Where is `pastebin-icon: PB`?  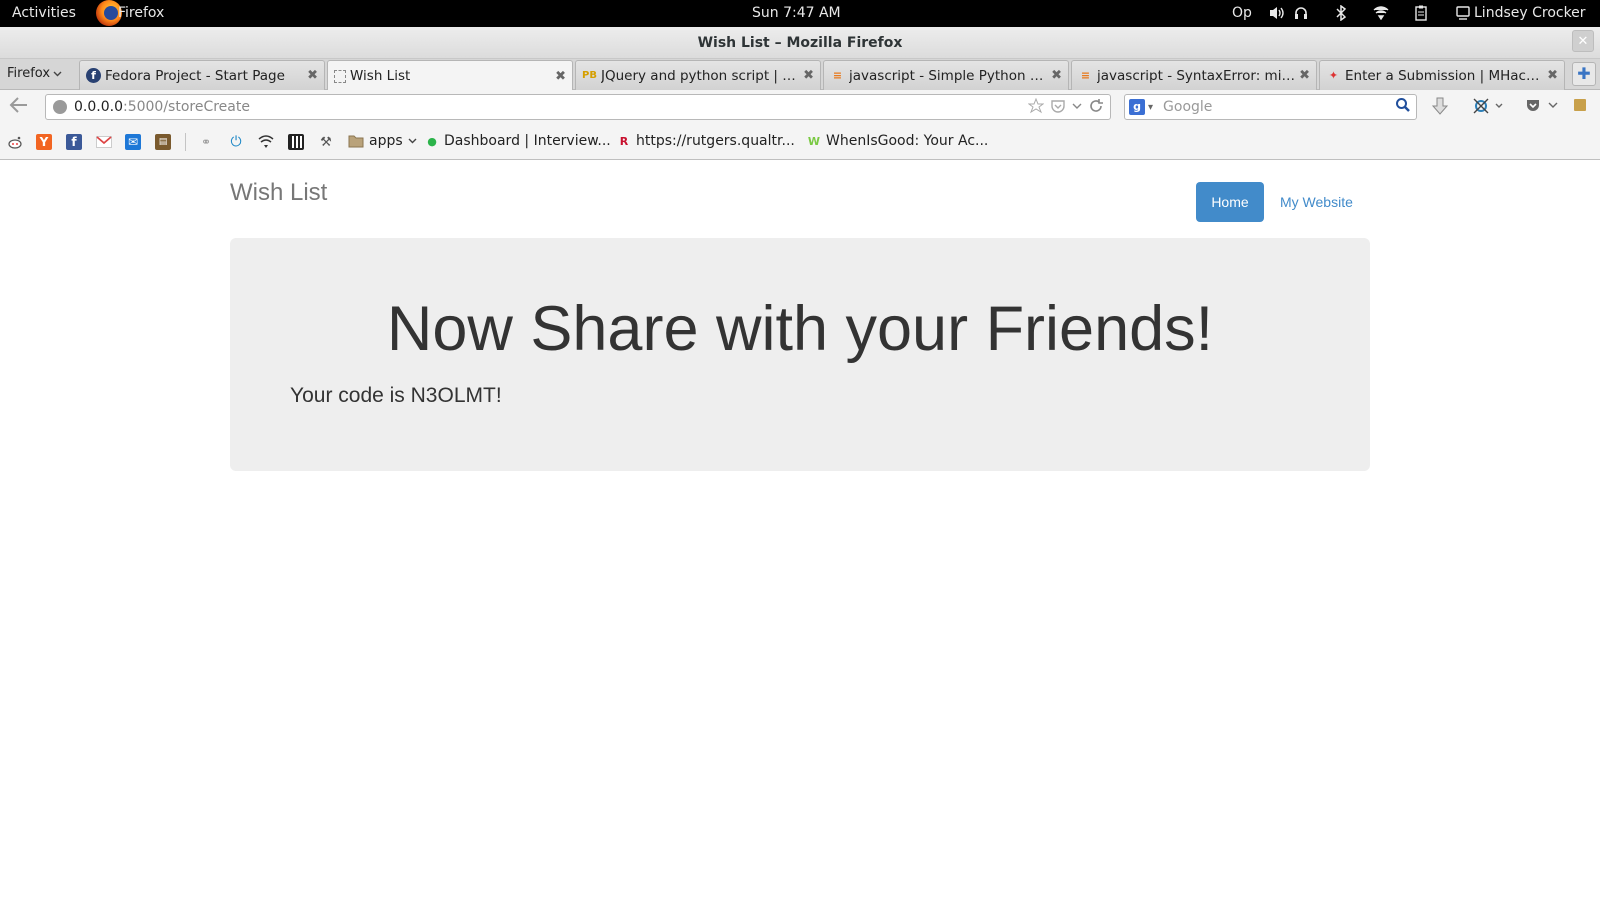 pastebin-icon: PB is located at coordinates (589, 75).